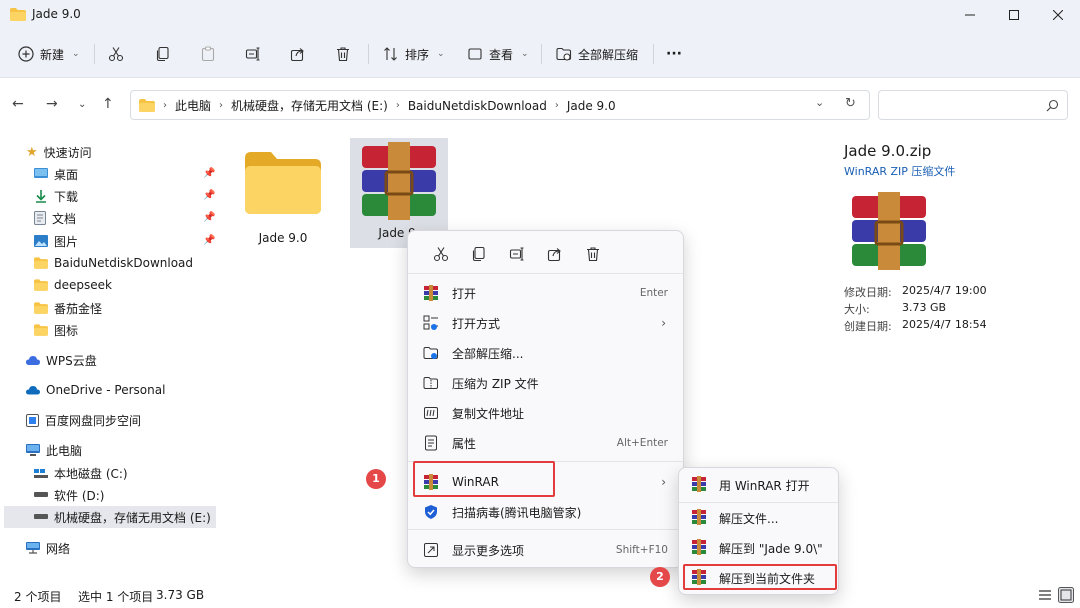 This screenshot has height=608, width=1080. I want to click on view-icon, so click(475, 54).